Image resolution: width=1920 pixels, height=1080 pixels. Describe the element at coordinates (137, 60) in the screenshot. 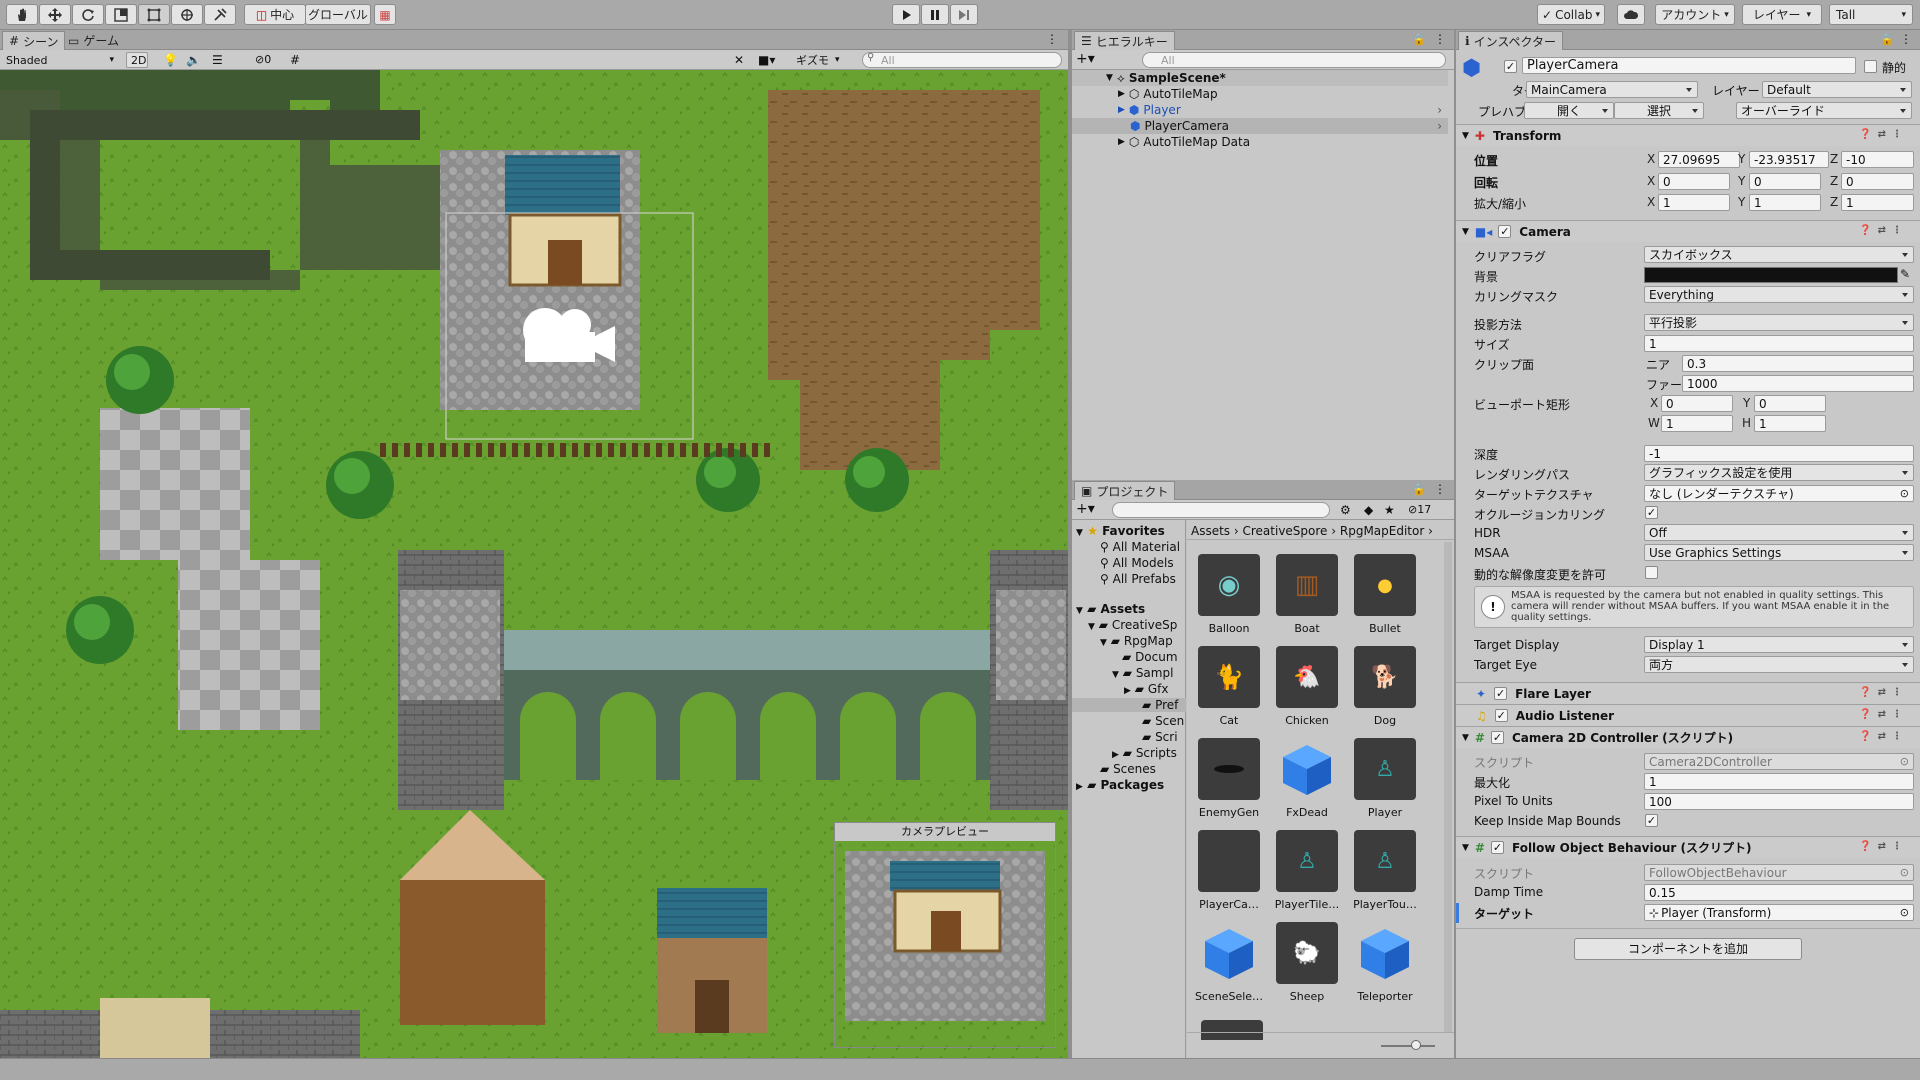

I see `mode-2d-toggle: 2D` at that location.